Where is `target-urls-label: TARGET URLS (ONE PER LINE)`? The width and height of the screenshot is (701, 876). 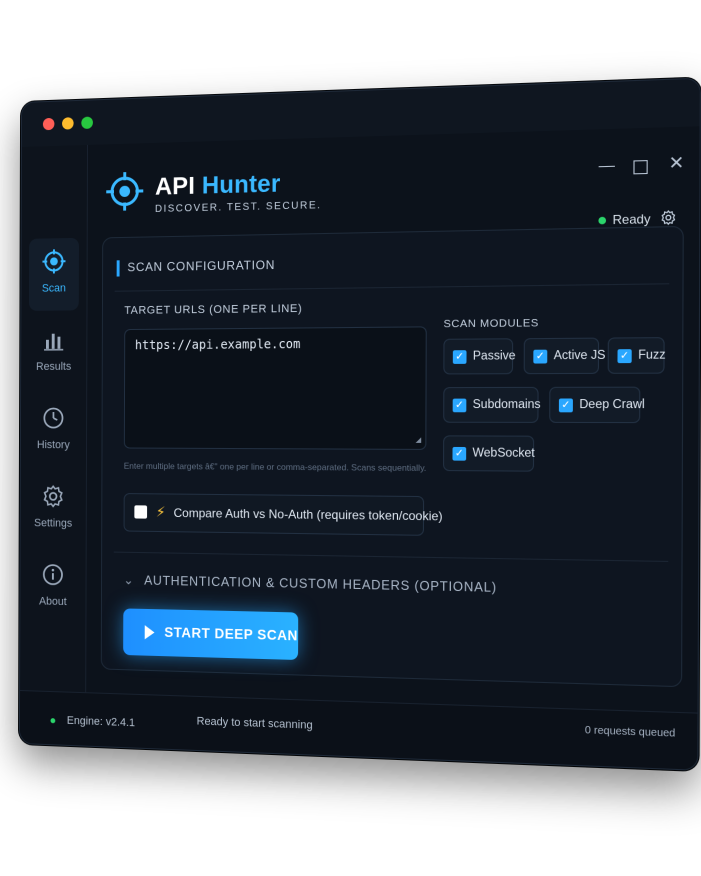 target-urls-label: TARGET URLS (ONE PER LINE) is located at coordinates (213, 309).